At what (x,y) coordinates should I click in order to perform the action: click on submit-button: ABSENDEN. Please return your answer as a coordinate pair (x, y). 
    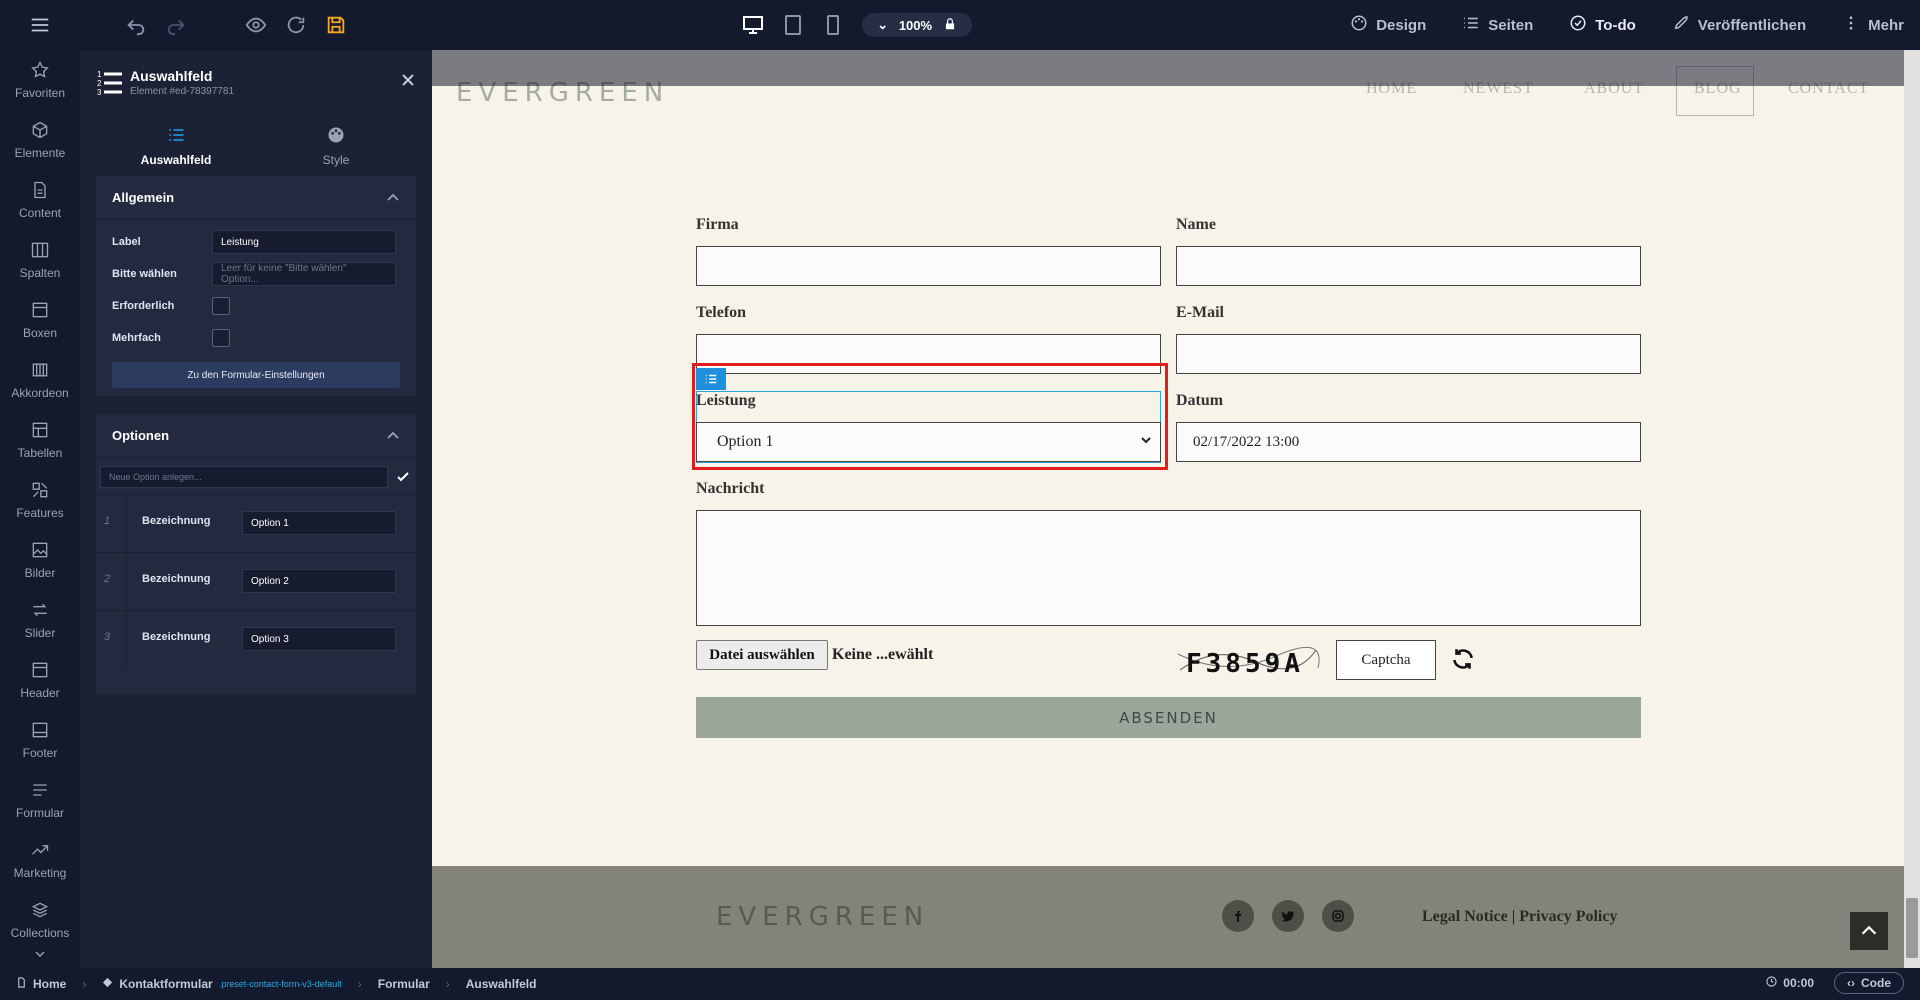
    Looking at the image, I should click on (1168, 717).